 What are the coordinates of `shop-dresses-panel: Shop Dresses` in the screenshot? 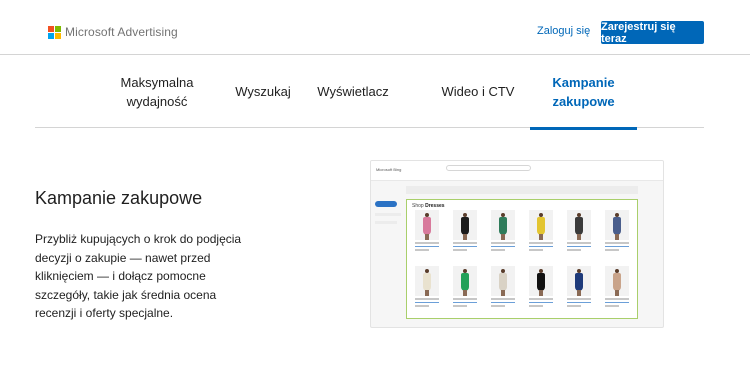 It's located at (522, 259).